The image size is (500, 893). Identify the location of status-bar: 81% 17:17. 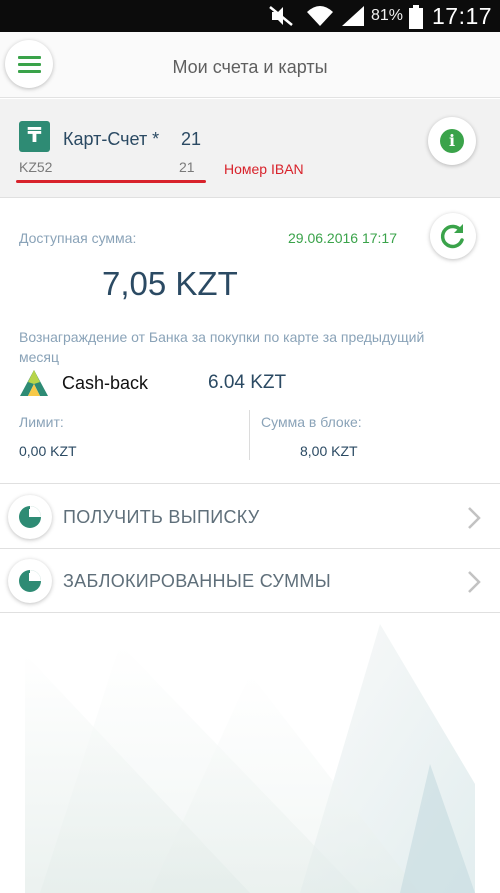
(250, 16).